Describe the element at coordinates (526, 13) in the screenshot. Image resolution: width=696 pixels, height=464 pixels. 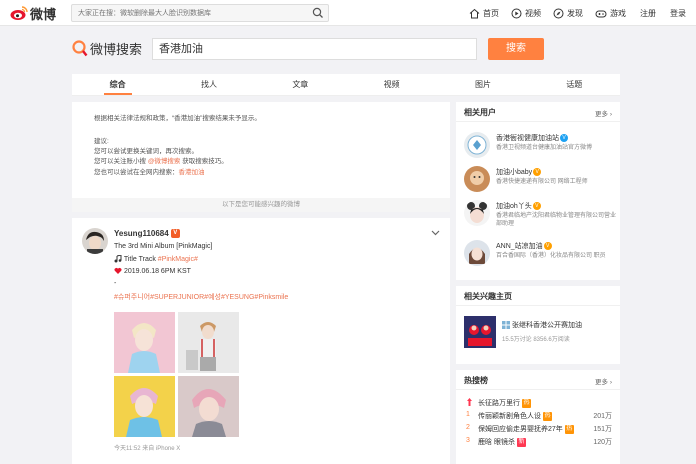
I see `nav-video: 视频` at that location.